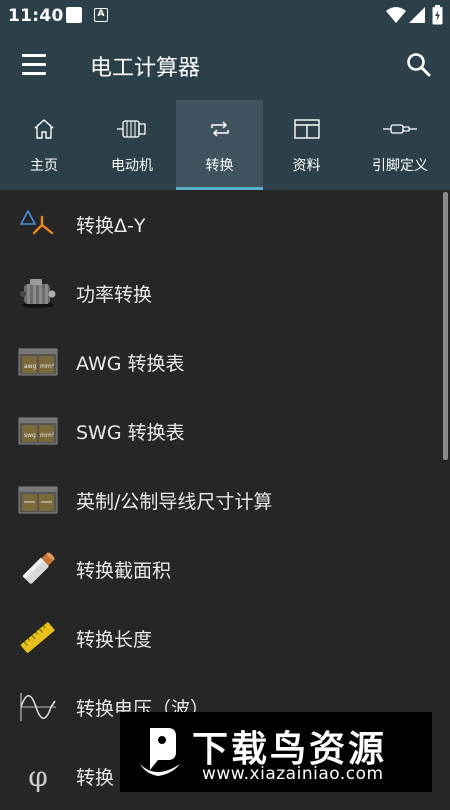  Describe the element at coordinates (306, 166) in the screenshot. I see `tab-data-label: 资料` at that location.